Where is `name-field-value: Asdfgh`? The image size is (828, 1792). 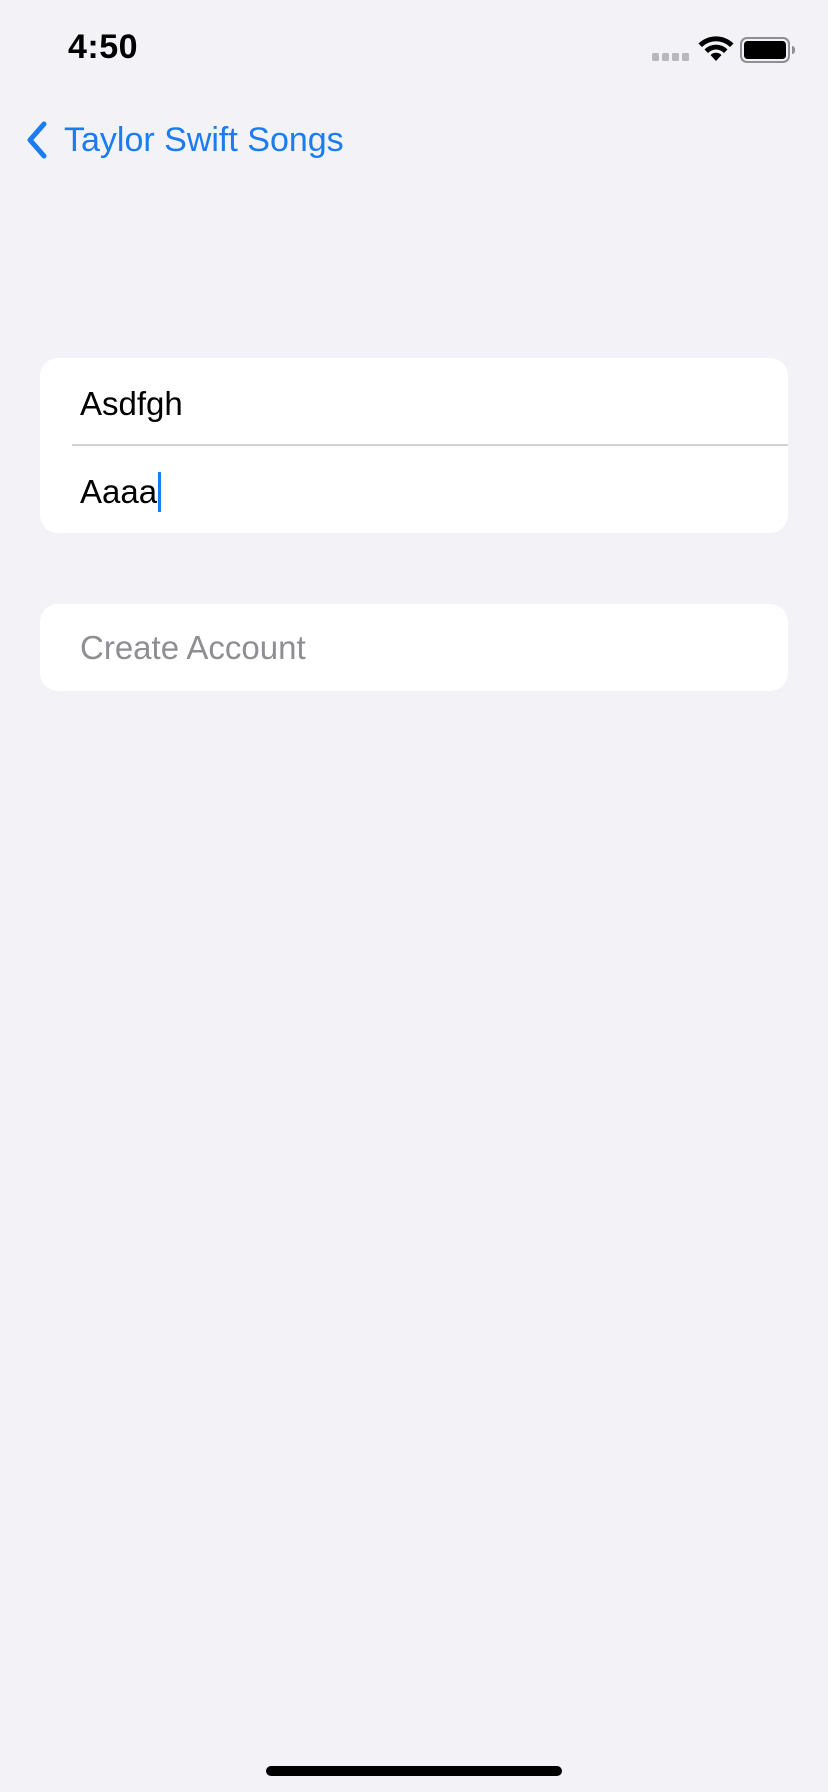 name-field-value: Asdfgh is located at coordinates (131, 403).